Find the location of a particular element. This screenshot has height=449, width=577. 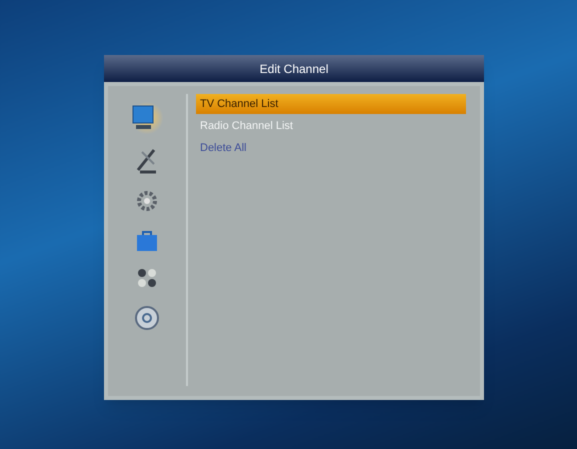

sidebar-item is located at coordinates (147, 118).